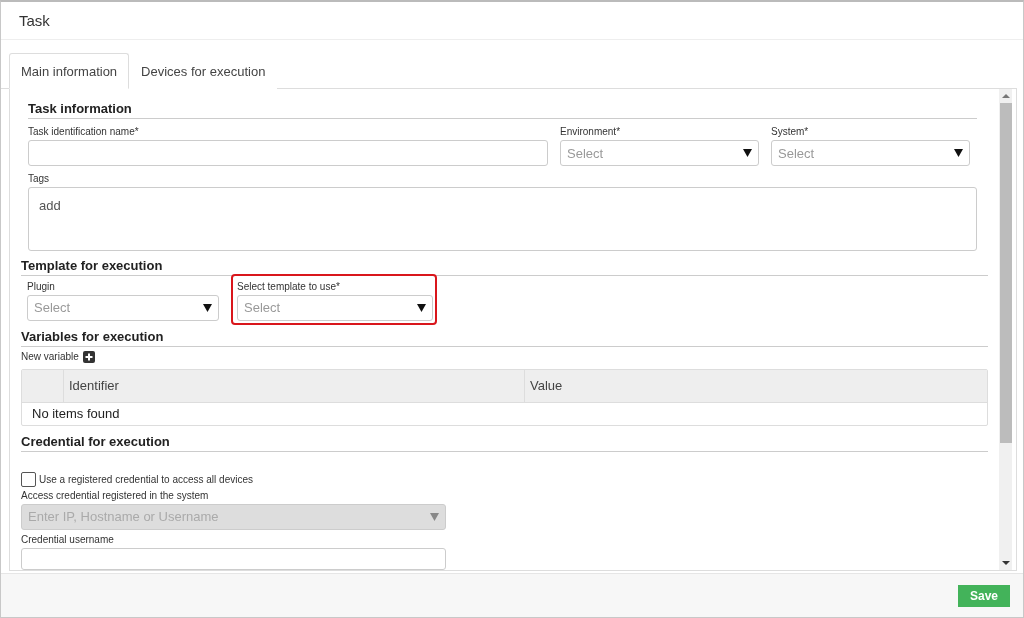  What do you see at coordinates (84, 131) in the screenshot?
I see `field-label: Task identification name*` at bounding box center [84, 131].